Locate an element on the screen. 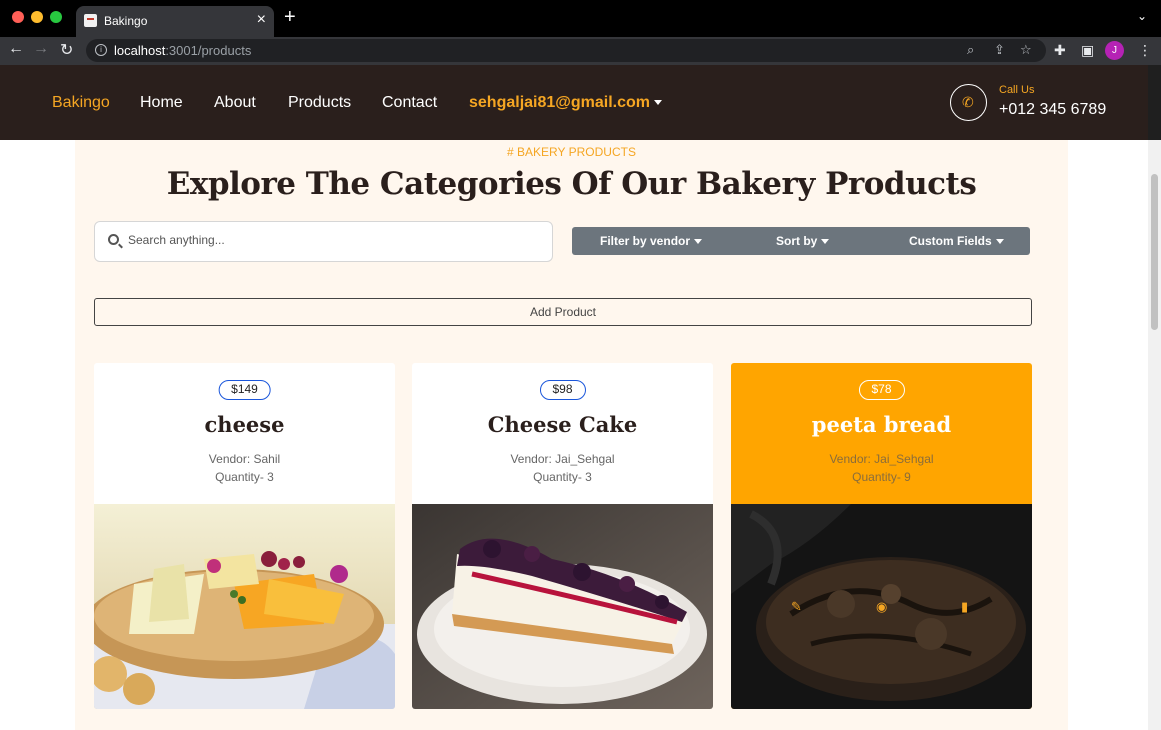 The width and height of the screenshot is (1161, 730). scrollbar-thumb is located at coordinates (1154, 252).